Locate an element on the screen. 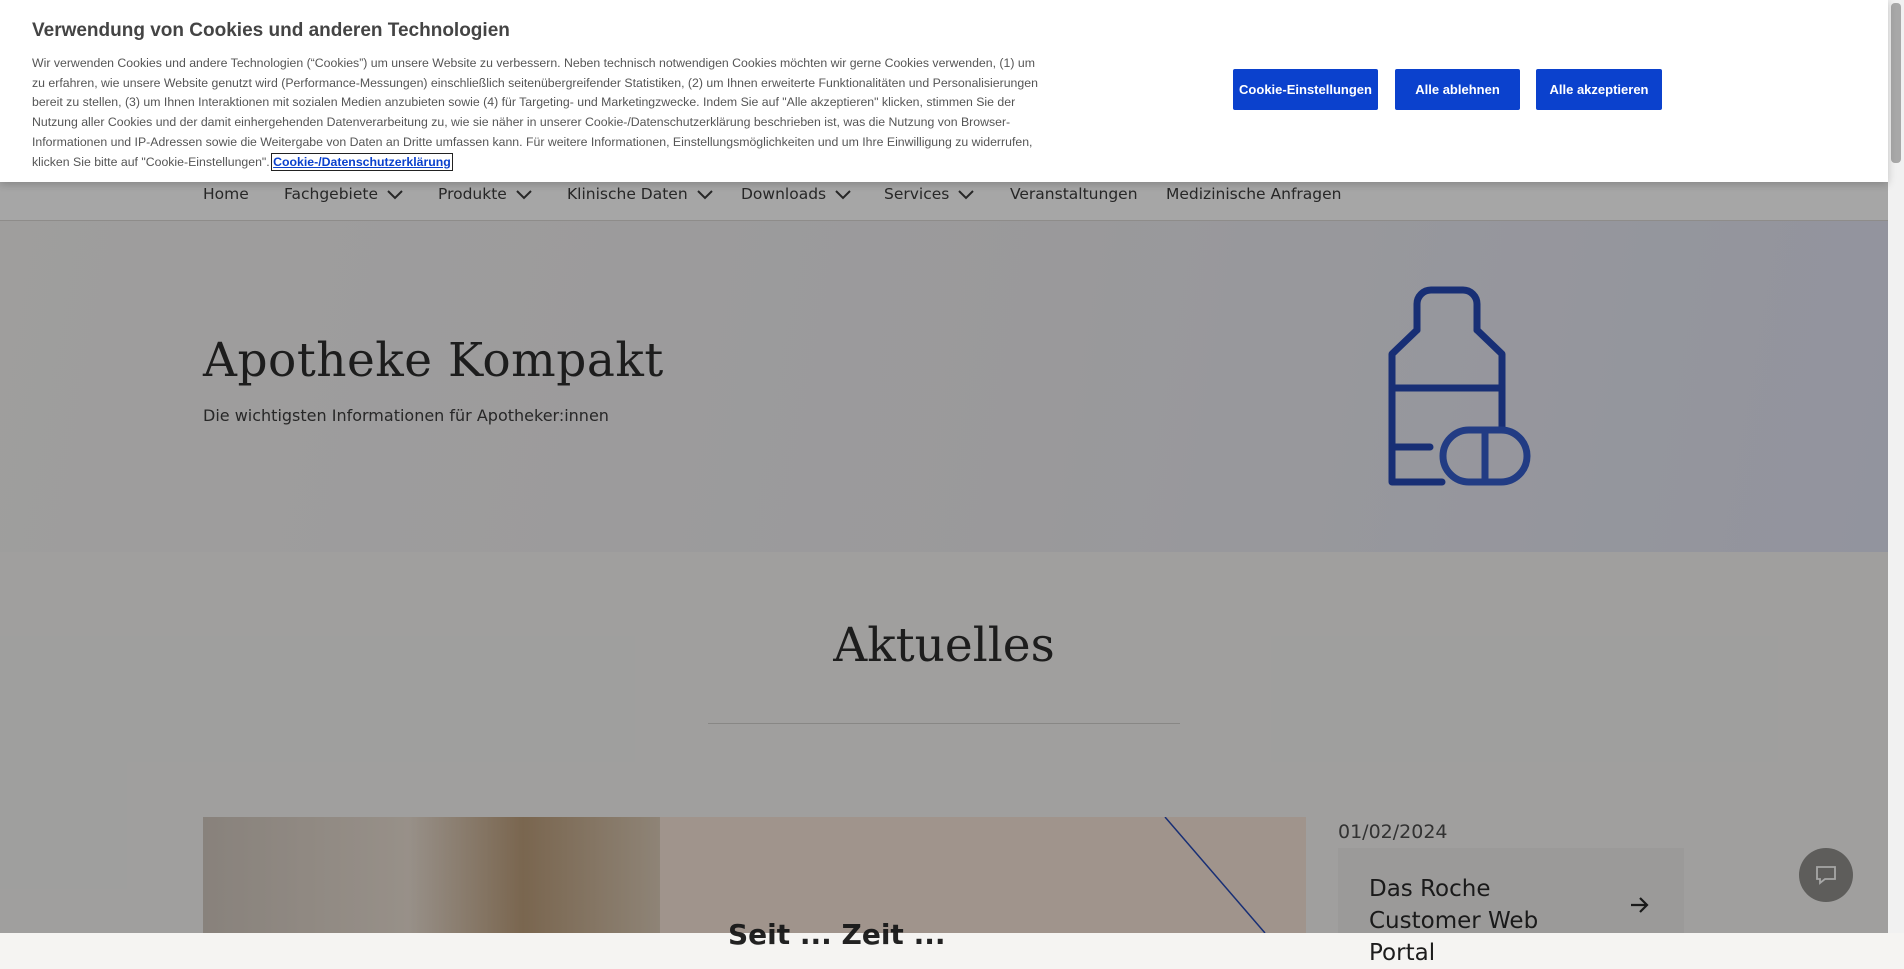 This screenshot has height=969, width=1904. scrollbar-thumb is located at coordinates (1896, 83).